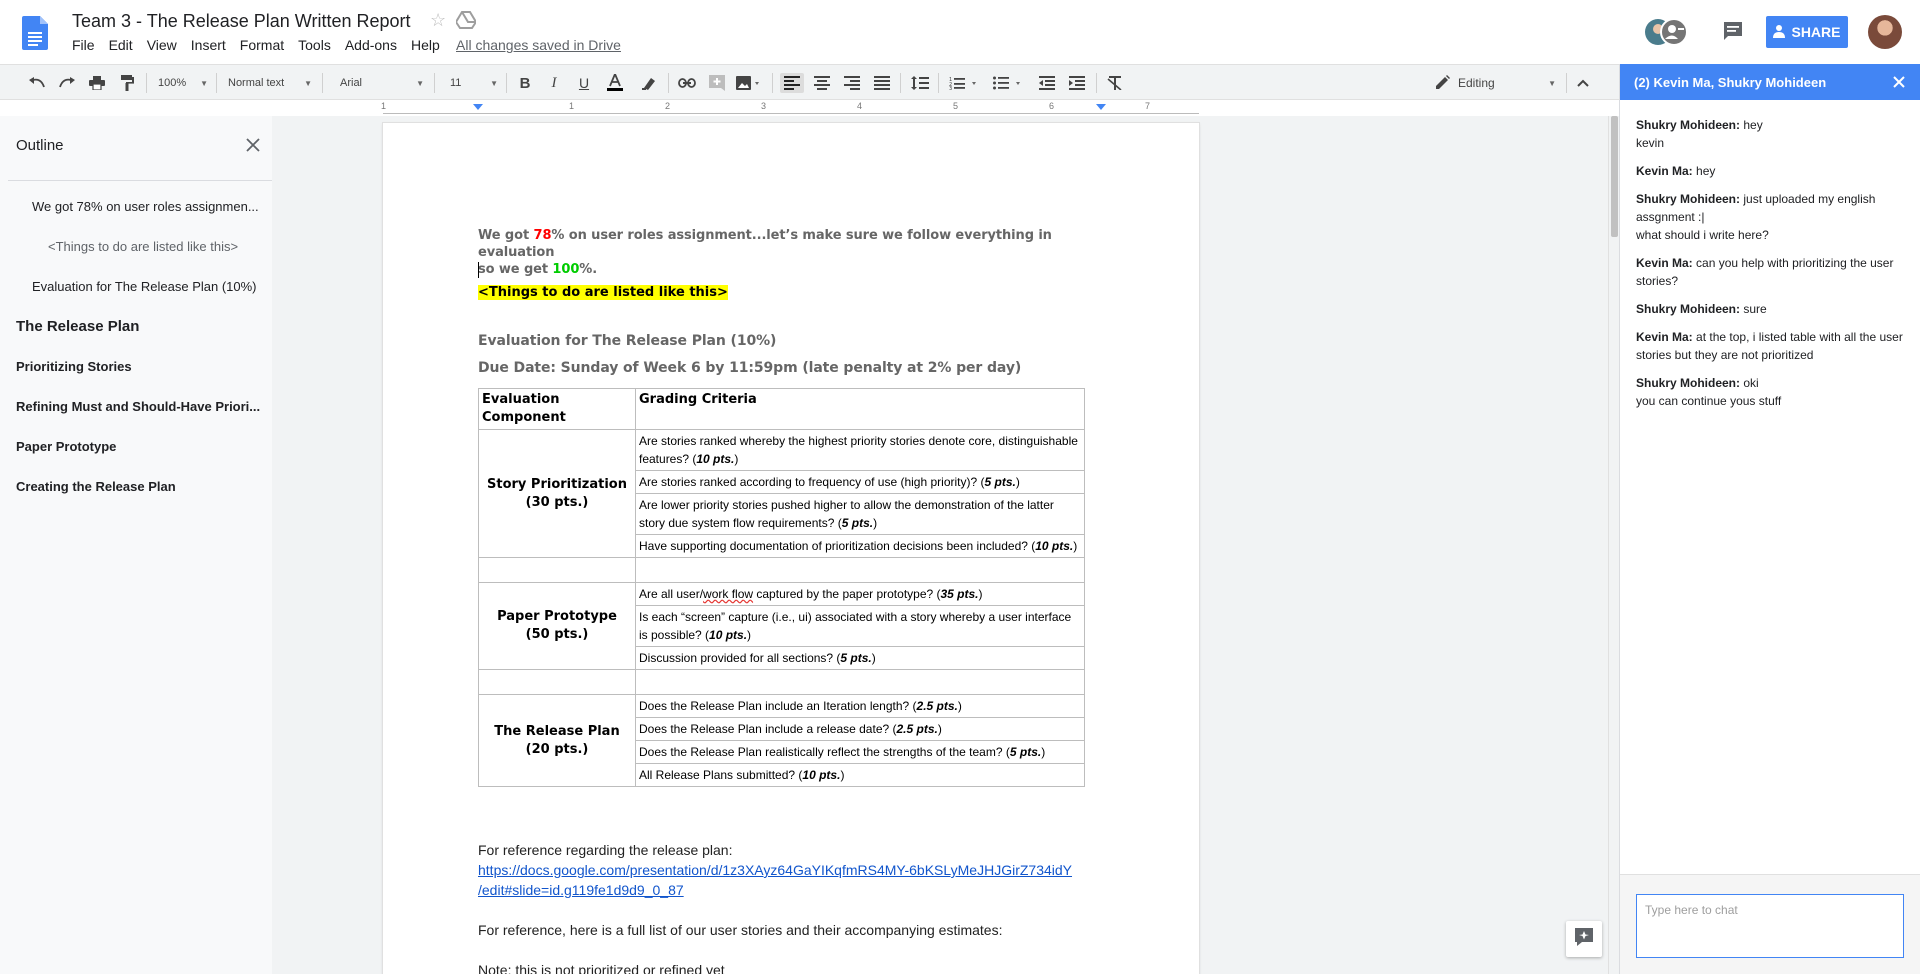  What do you see at coordinates (127, 83) in the screenshot?
I see `paint-format-icon` at bounding box center [127, 83].